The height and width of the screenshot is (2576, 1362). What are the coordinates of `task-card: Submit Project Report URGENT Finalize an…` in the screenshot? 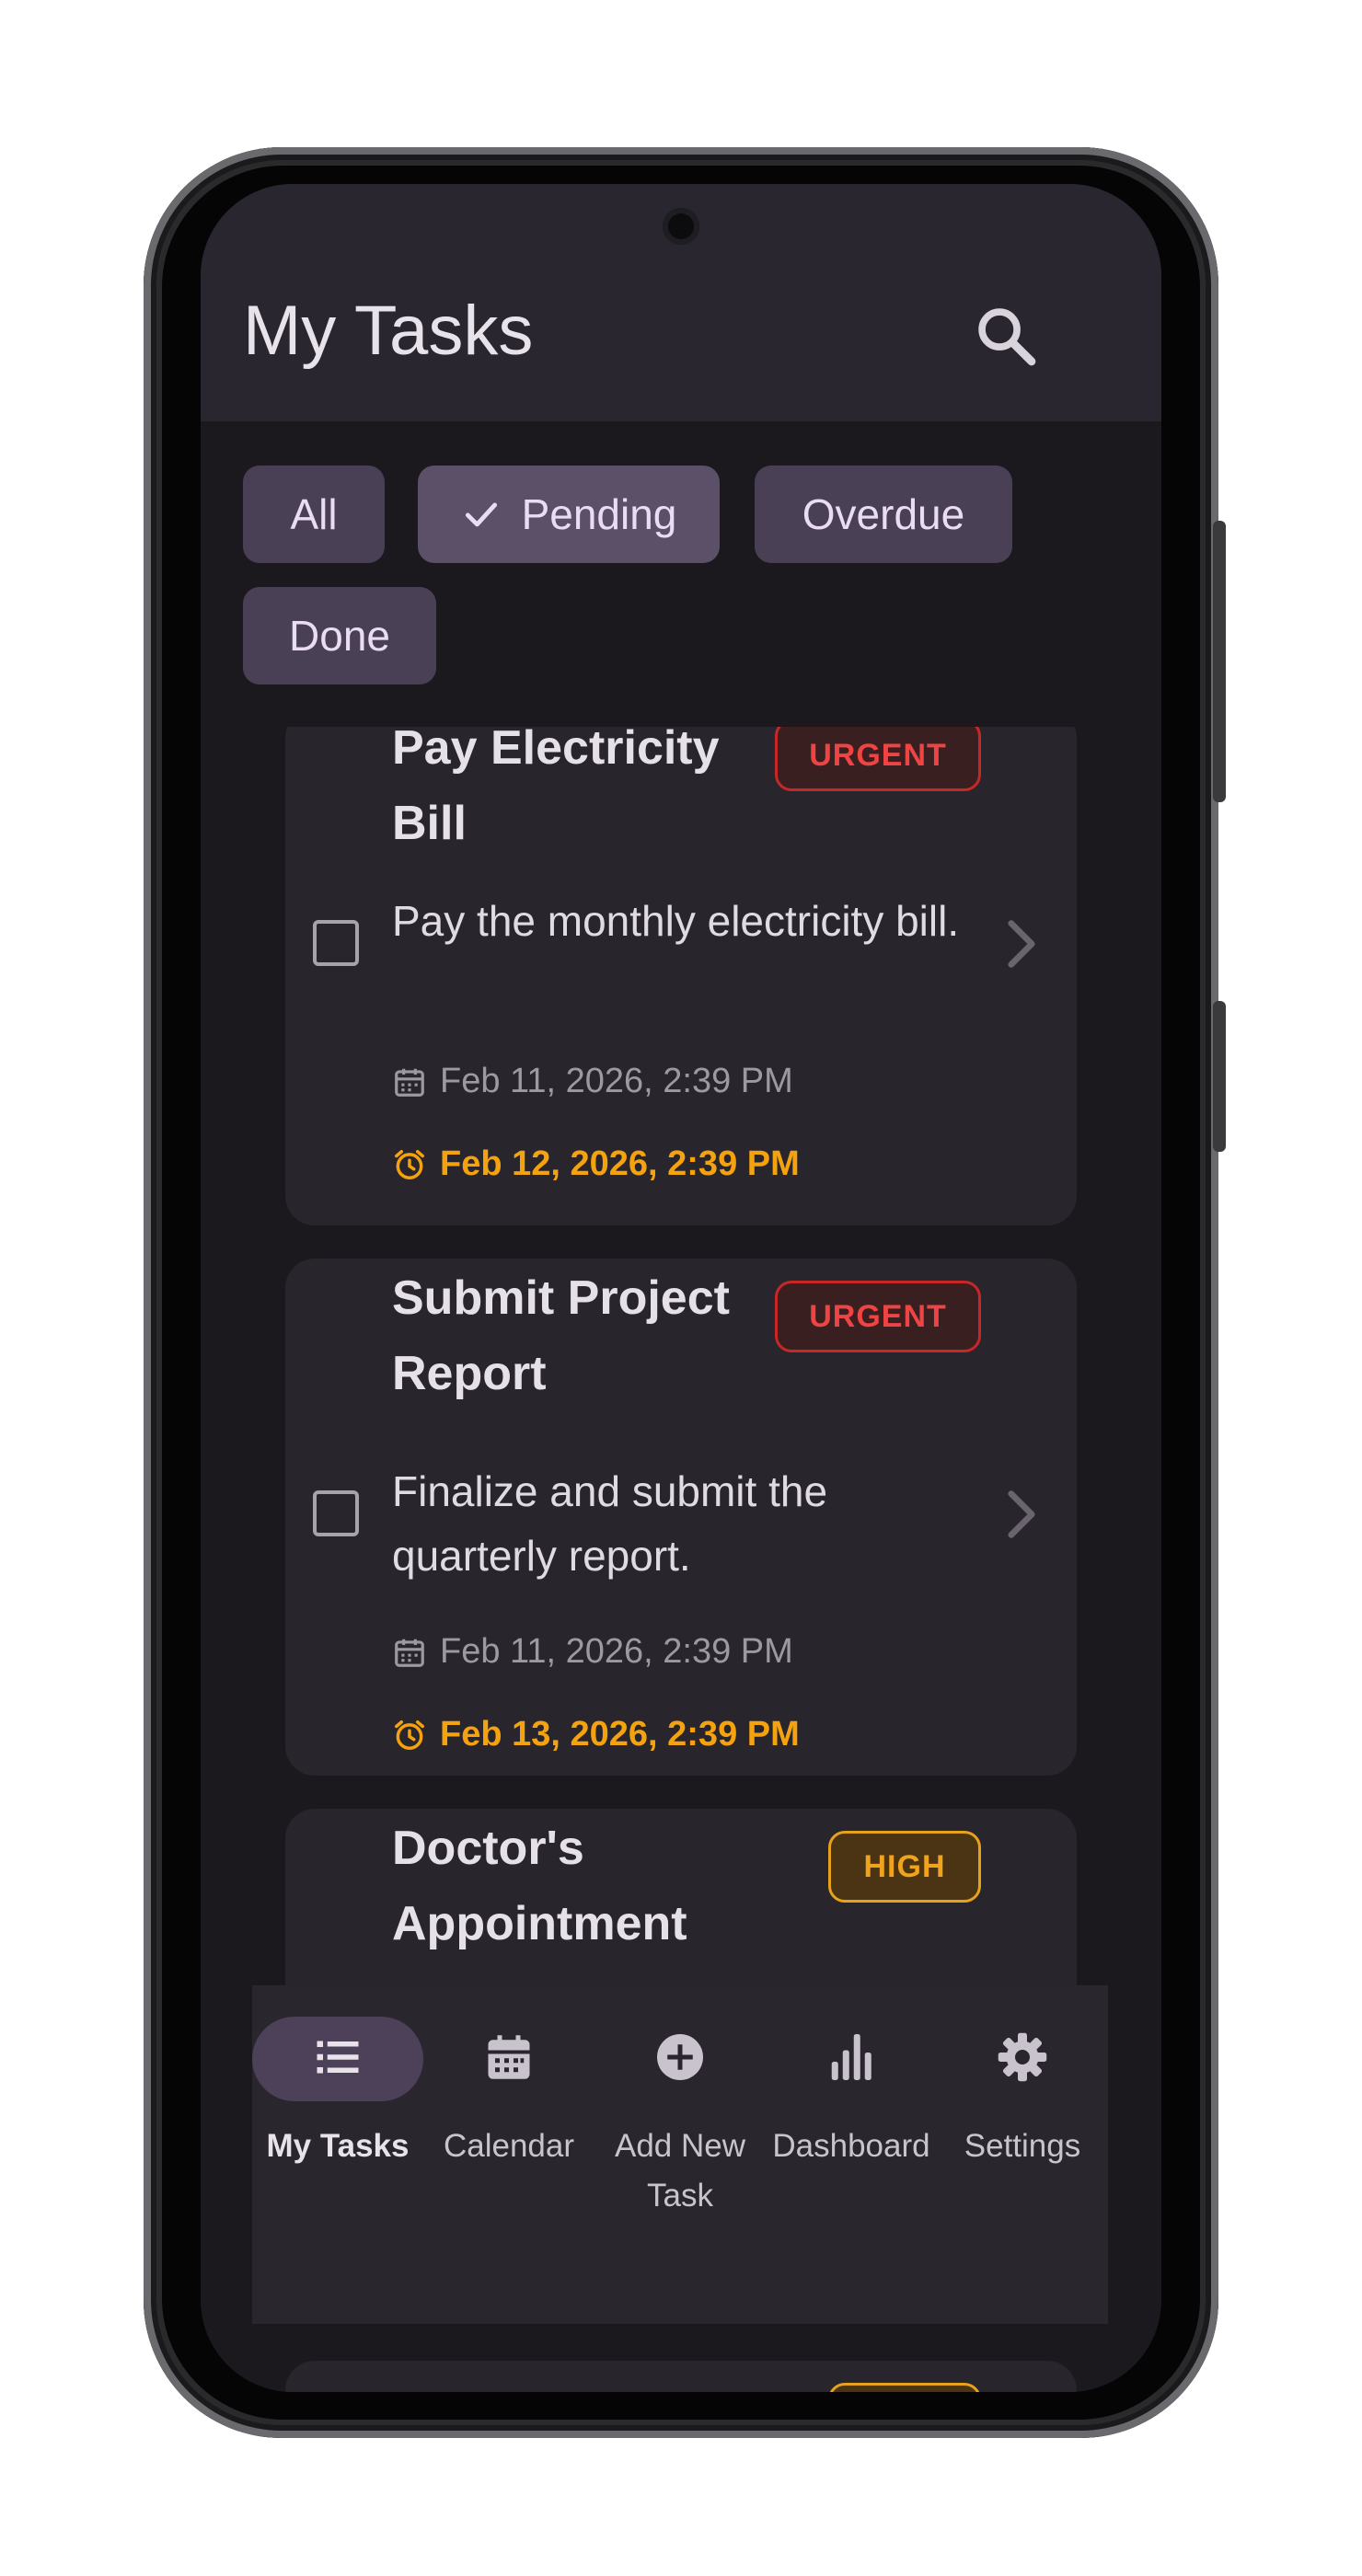 It's located at (681, 1517).